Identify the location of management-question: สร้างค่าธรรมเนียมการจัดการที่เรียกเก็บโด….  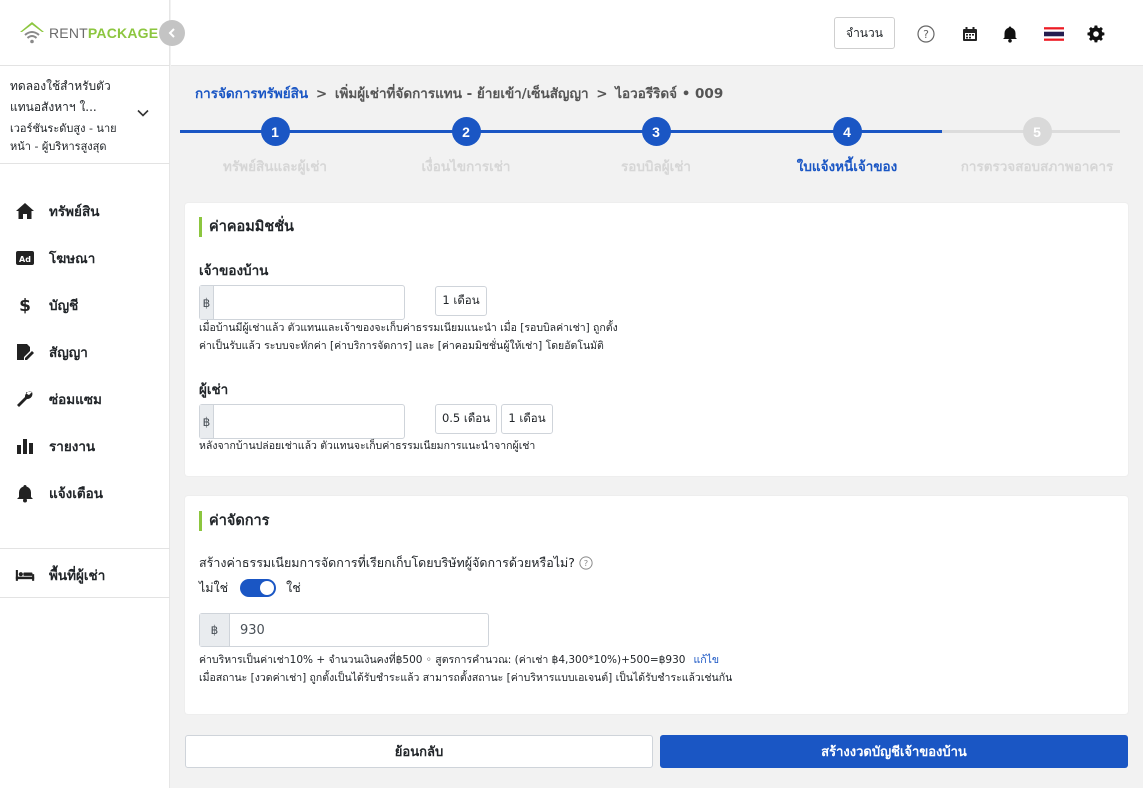
(387, 562).